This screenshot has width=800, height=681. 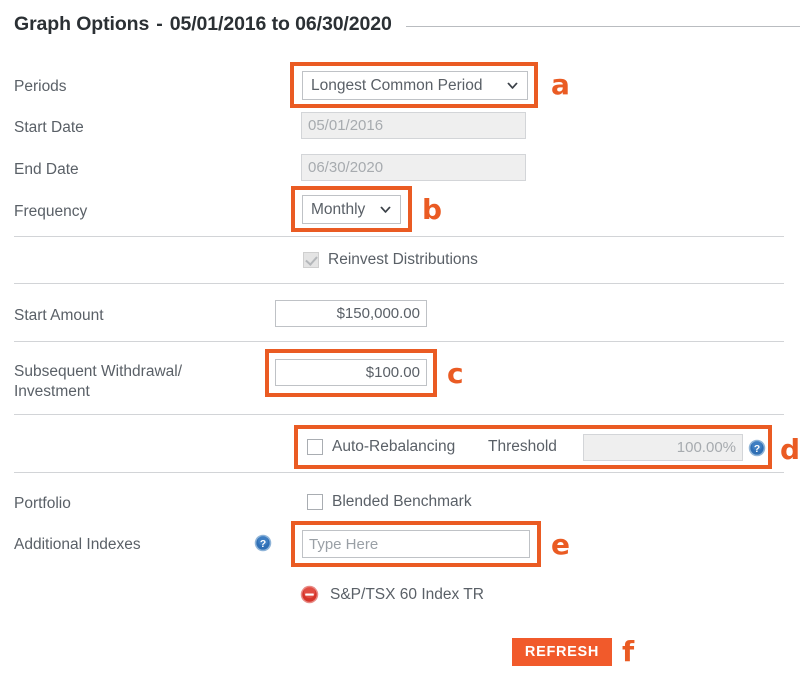 What do you see at coordinates (562, 652) in the screenshot?
I see `refresh-button: REFRESH` at bounding box center [562, 652].